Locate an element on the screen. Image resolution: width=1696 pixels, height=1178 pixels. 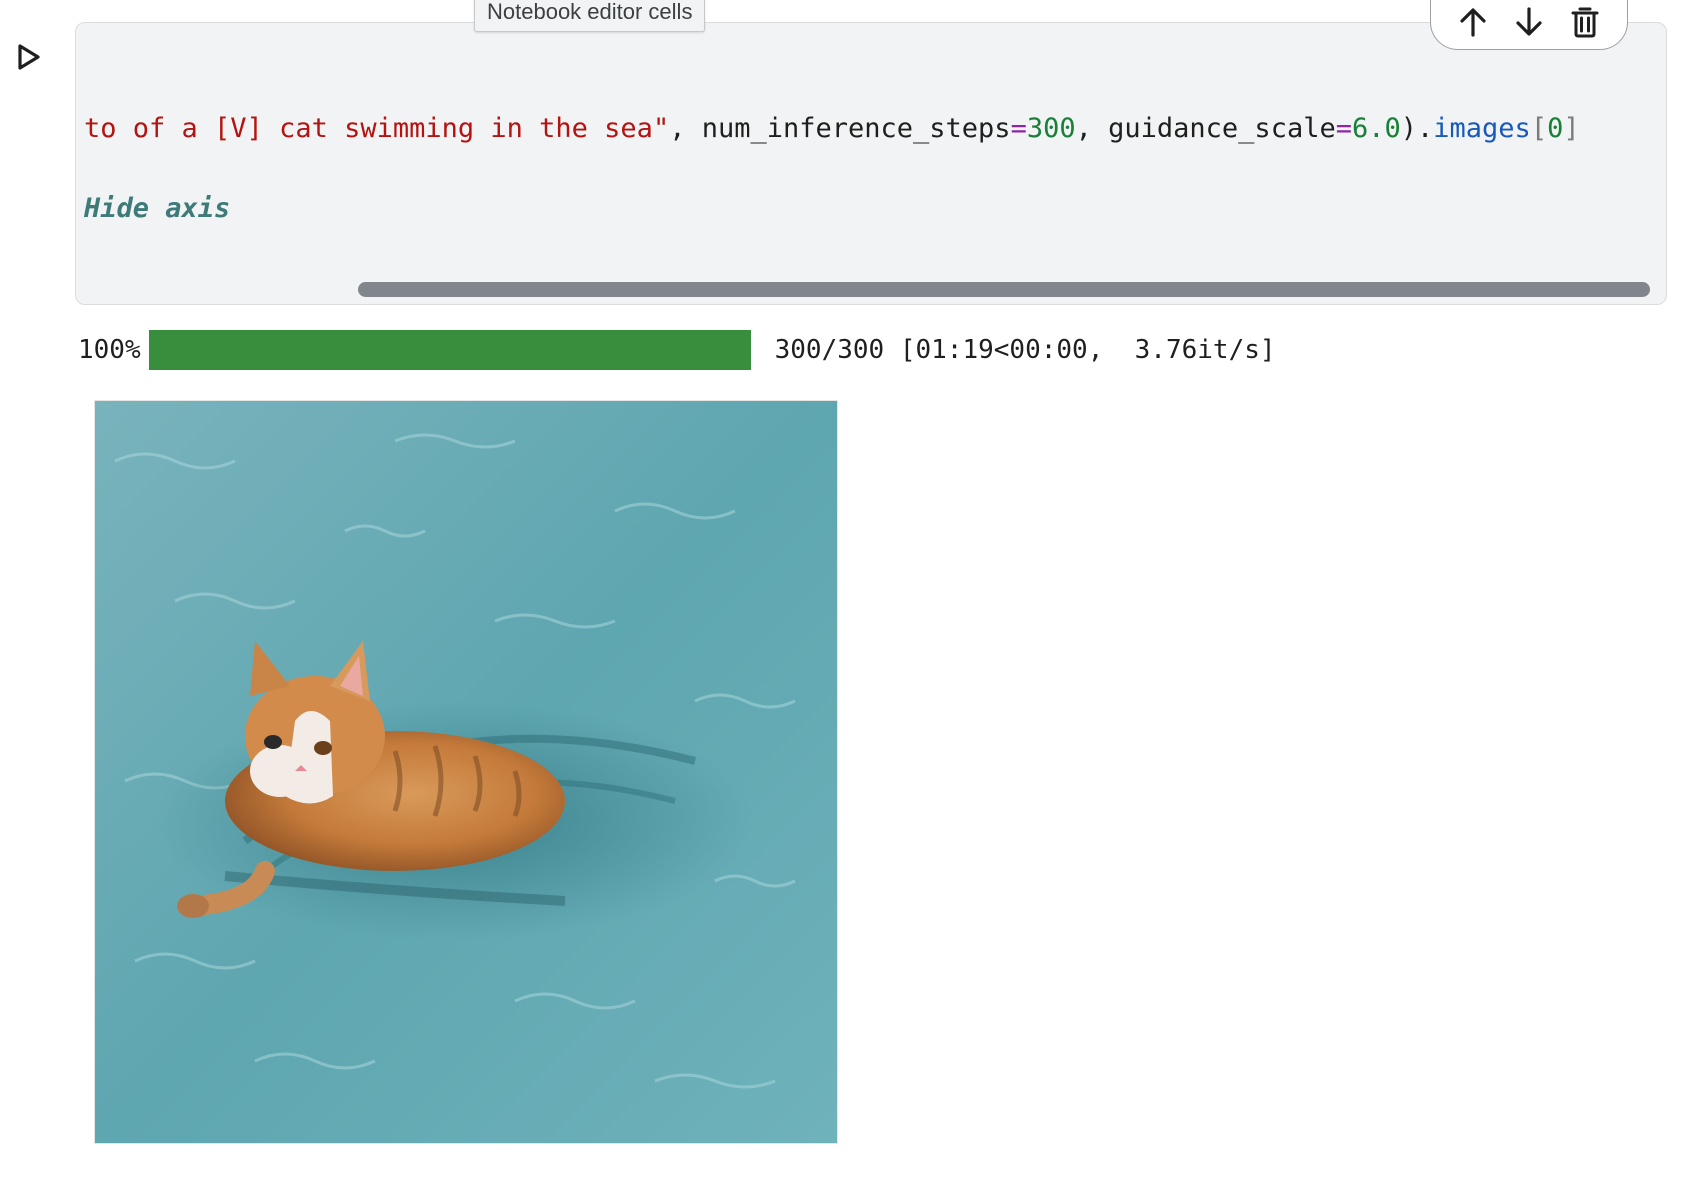
move-cell-down-button is located at coordinates (1529, 22).